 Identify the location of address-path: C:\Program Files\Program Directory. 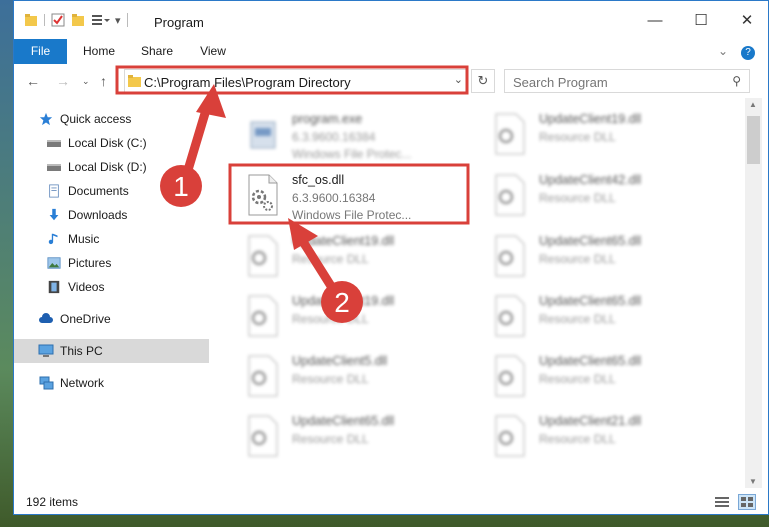
(247, 82).